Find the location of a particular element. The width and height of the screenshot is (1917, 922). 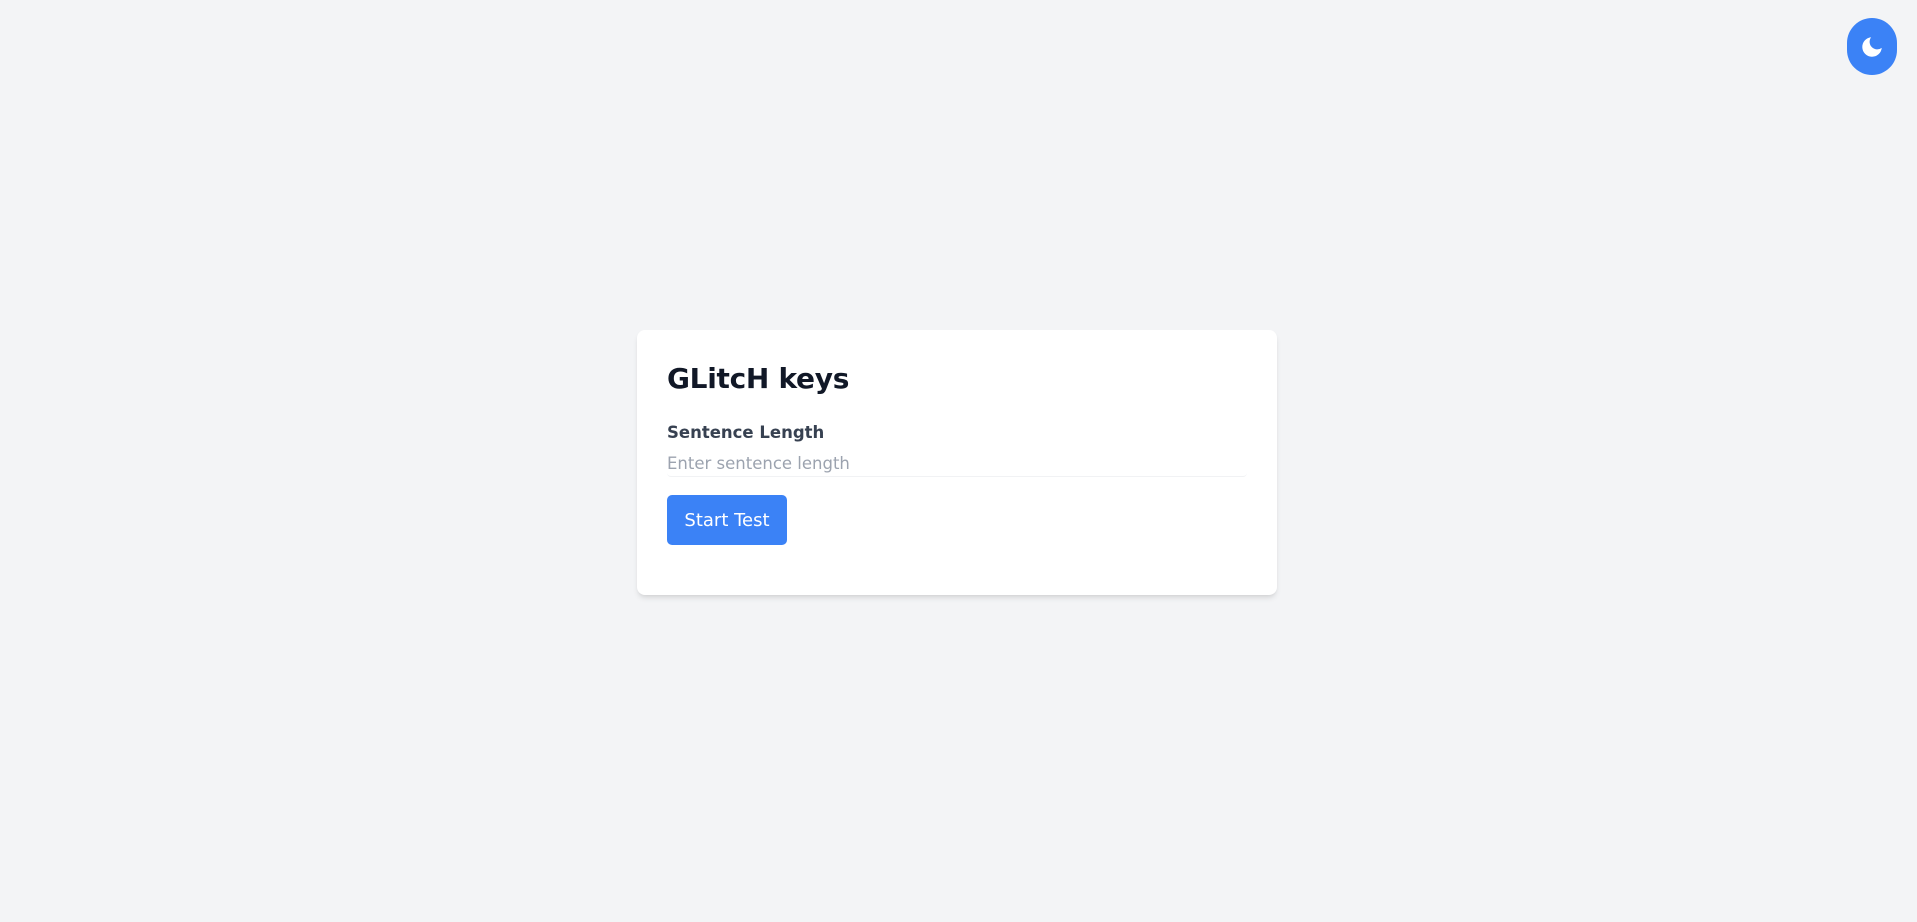

sentence-length-label: Sentence Length is located at coordinates (746, 432).